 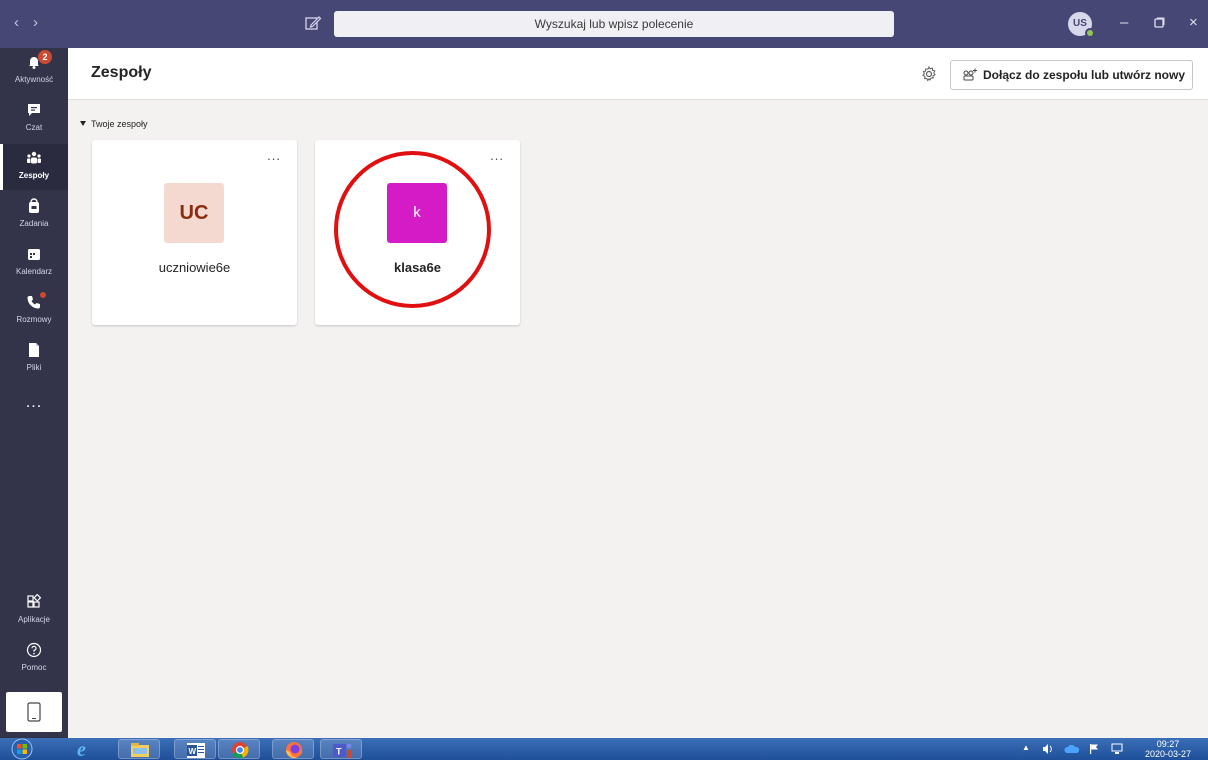 What do you see at coordinates (604, 749) in the screenshot?
I see `windows-taskbar: e W T ▲ 09:27 2020-03-27` at bounding box center [604, 749].